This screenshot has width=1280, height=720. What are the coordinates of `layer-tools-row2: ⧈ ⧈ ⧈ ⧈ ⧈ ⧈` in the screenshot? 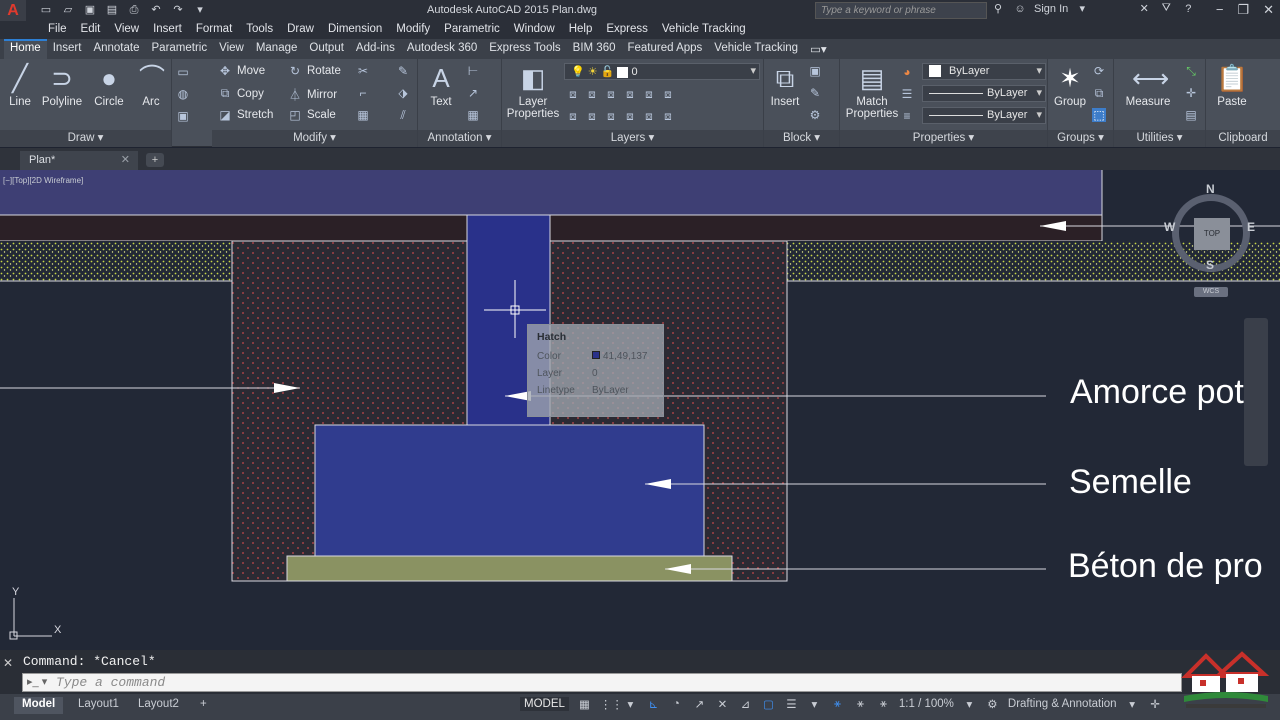 It's located at (620, 116).